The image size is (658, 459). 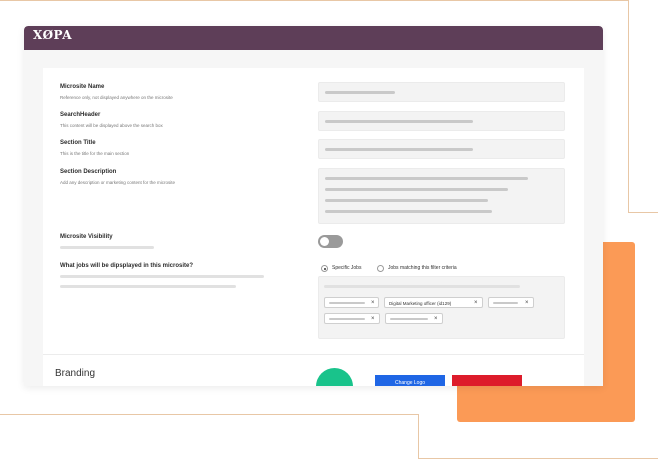 What do you see at coordinates (441, 92) in the screenshot?
I see `microsite-name-input` at bounding box center [441, 92].